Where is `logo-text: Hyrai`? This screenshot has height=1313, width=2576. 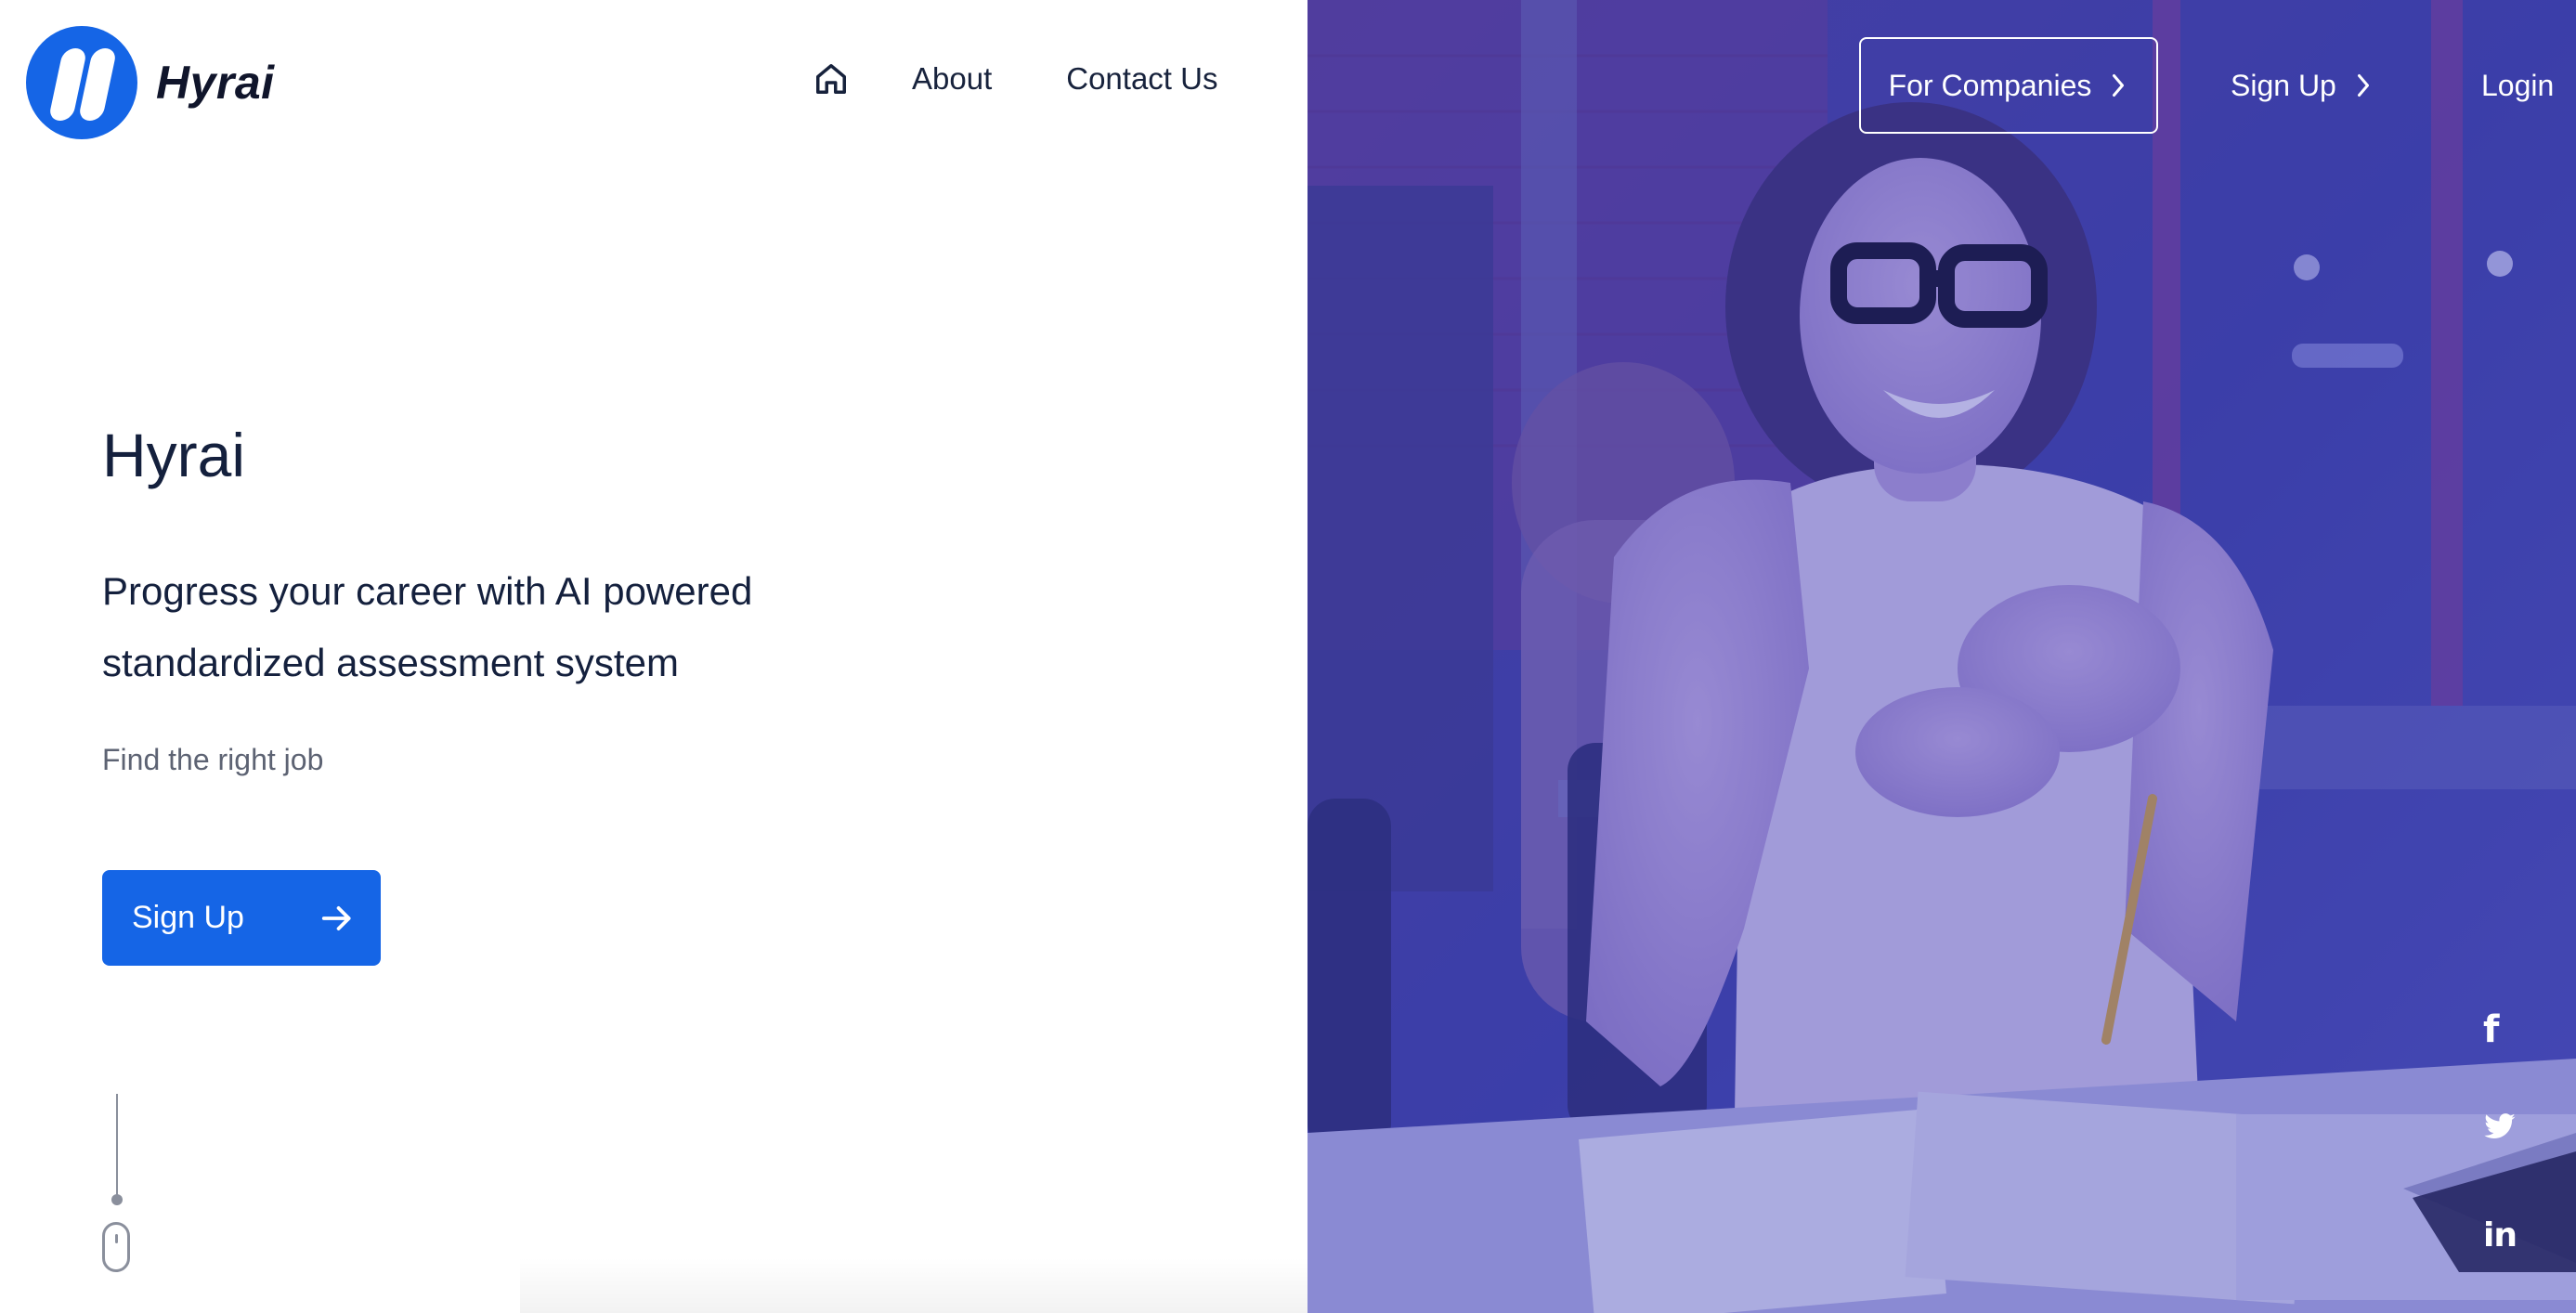
logo-text: Hyrai is located at coordinates (215, 83).